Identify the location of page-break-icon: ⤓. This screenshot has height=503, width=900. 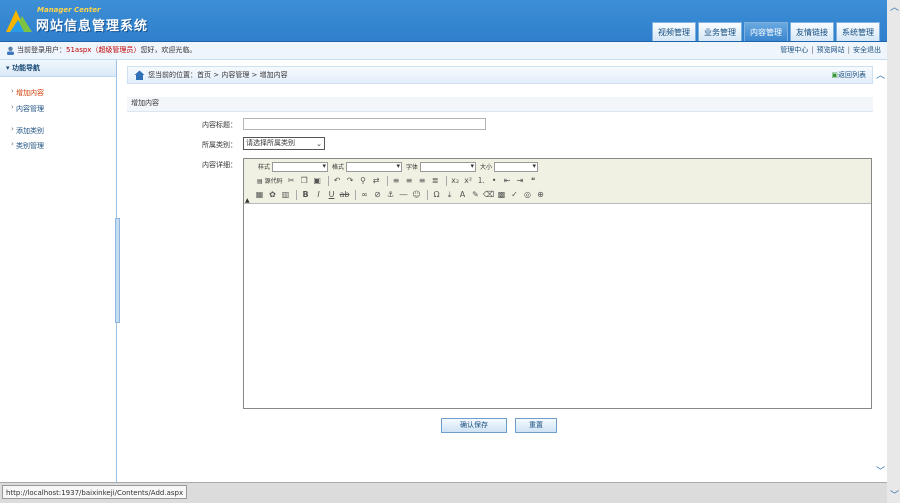
(449, 194).